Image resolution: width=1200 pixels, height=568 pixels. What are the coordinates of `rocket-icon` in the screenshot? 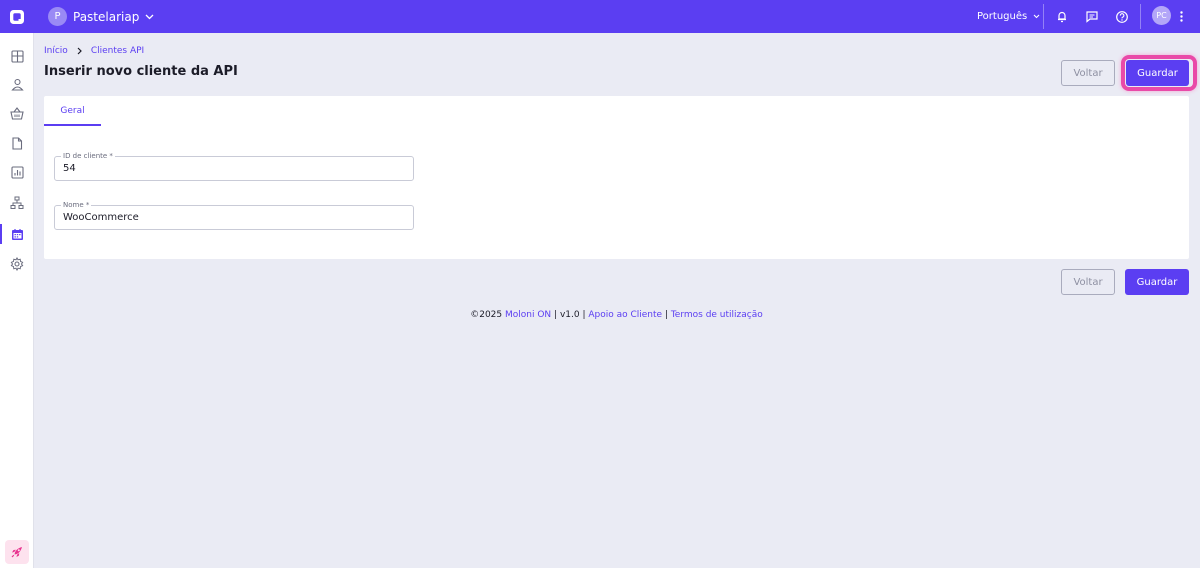 It's located at (16, 552).